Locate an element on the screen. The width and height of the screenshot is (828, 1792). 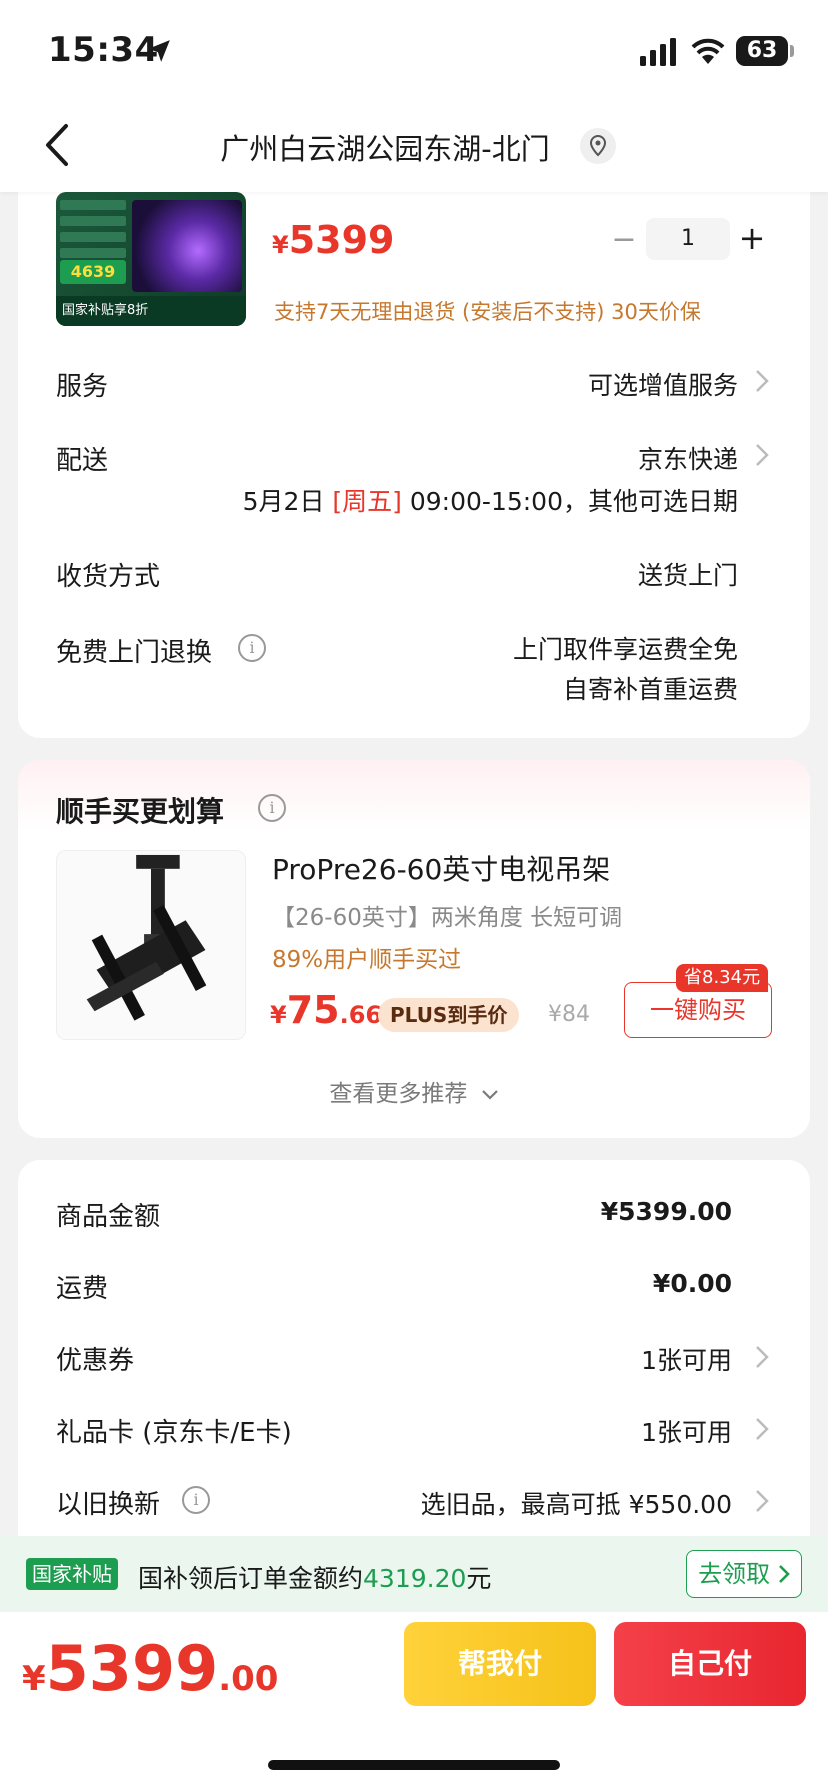
quantity-input: 1 is located at coordinates (688, 239).